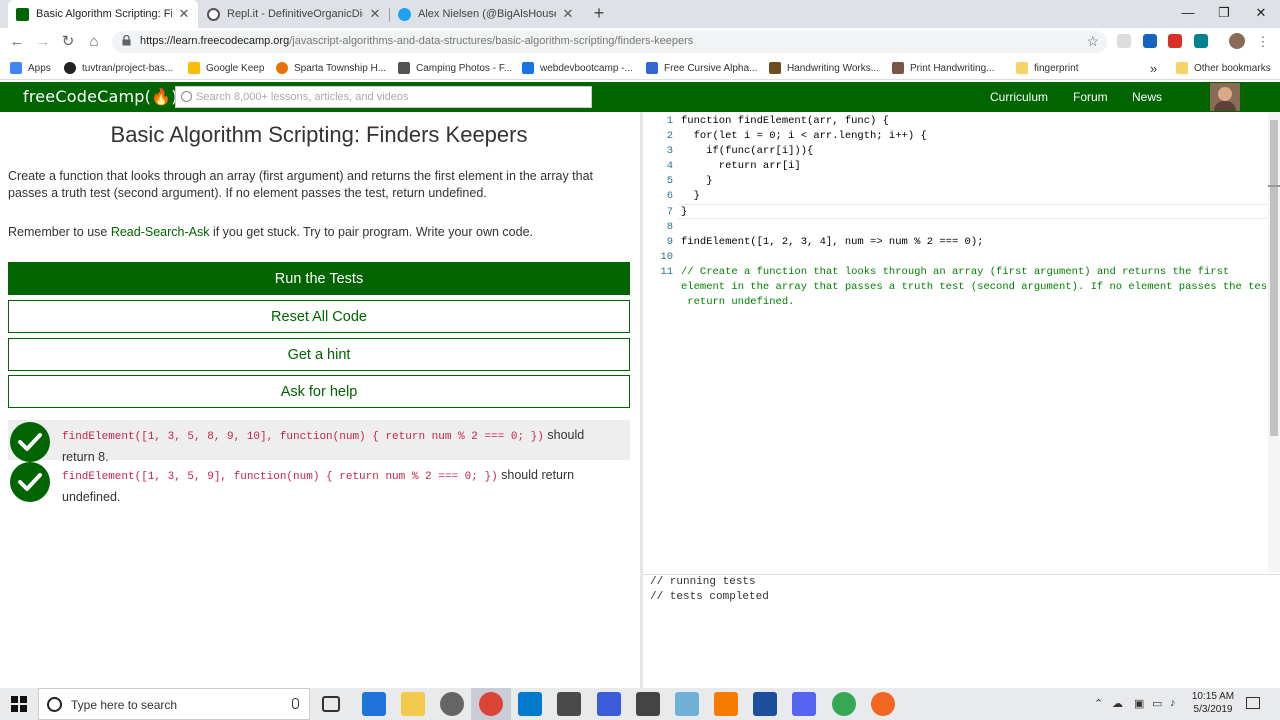 The width and height of the screenshot is (1280, 720). I want to click on action-center-icon, so click(1253, 703).